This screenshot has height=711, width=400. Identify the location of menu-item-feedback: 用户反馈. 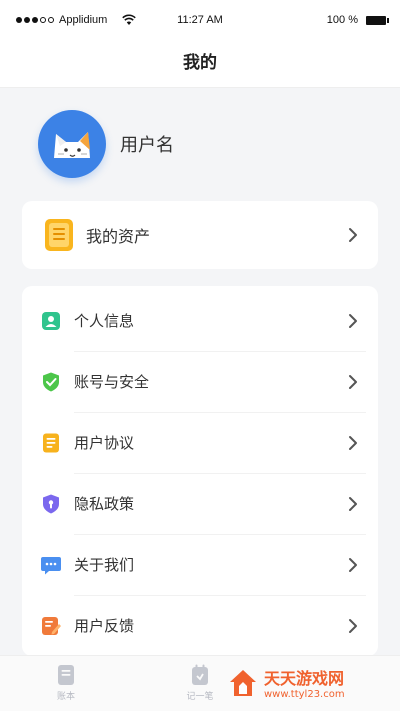
(200, 625).